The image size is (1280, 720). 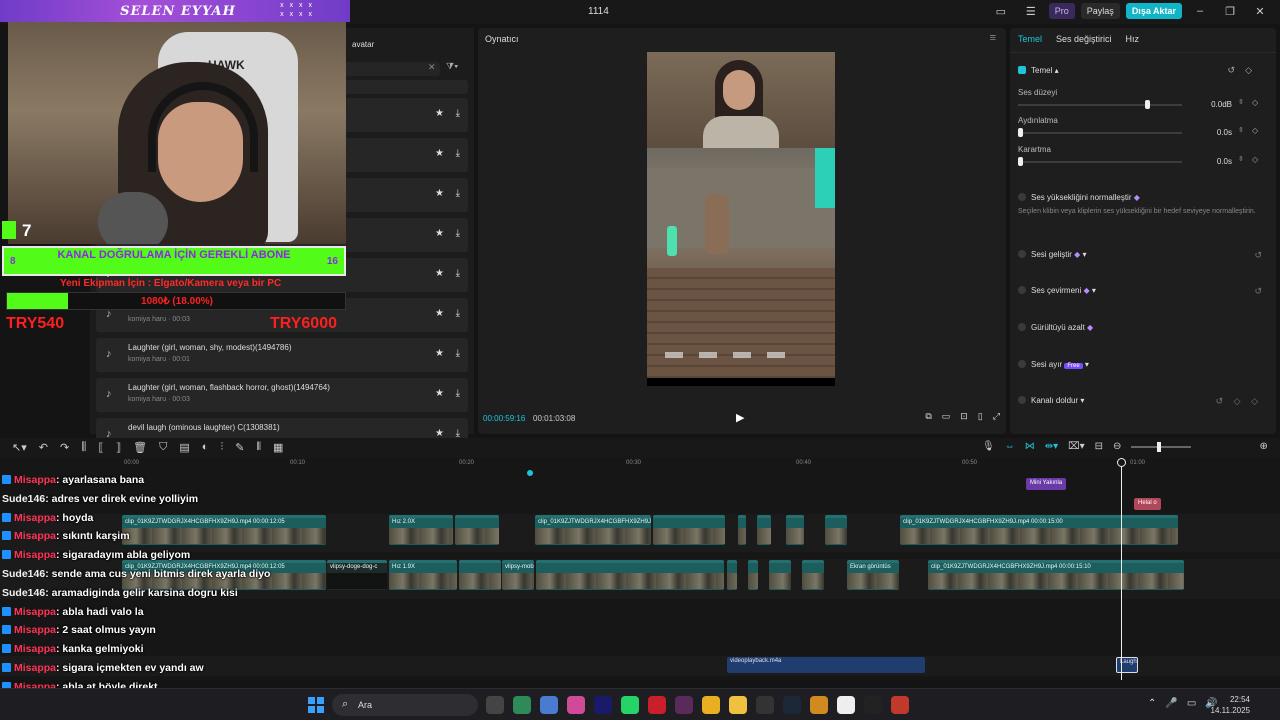 What do you see at coordinates (1258, 255) in the screenshot?
I see `enhance-reset-icon: ↺` at bounding box center [1258, 255].